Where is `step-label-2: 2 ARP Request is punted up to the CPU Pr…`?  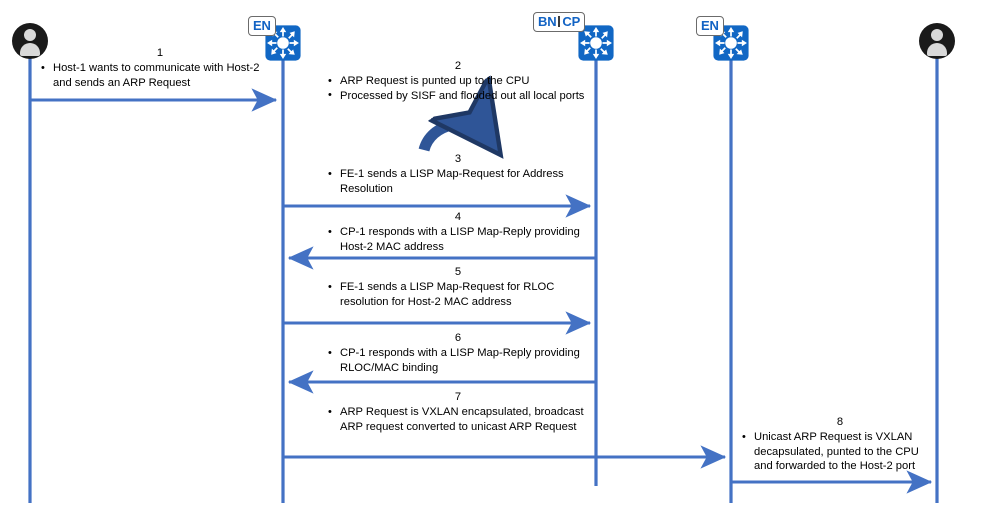 step-label-2: 2 ARP Request is punted up to the CPU Pr… is located at coordinates (458, 81).